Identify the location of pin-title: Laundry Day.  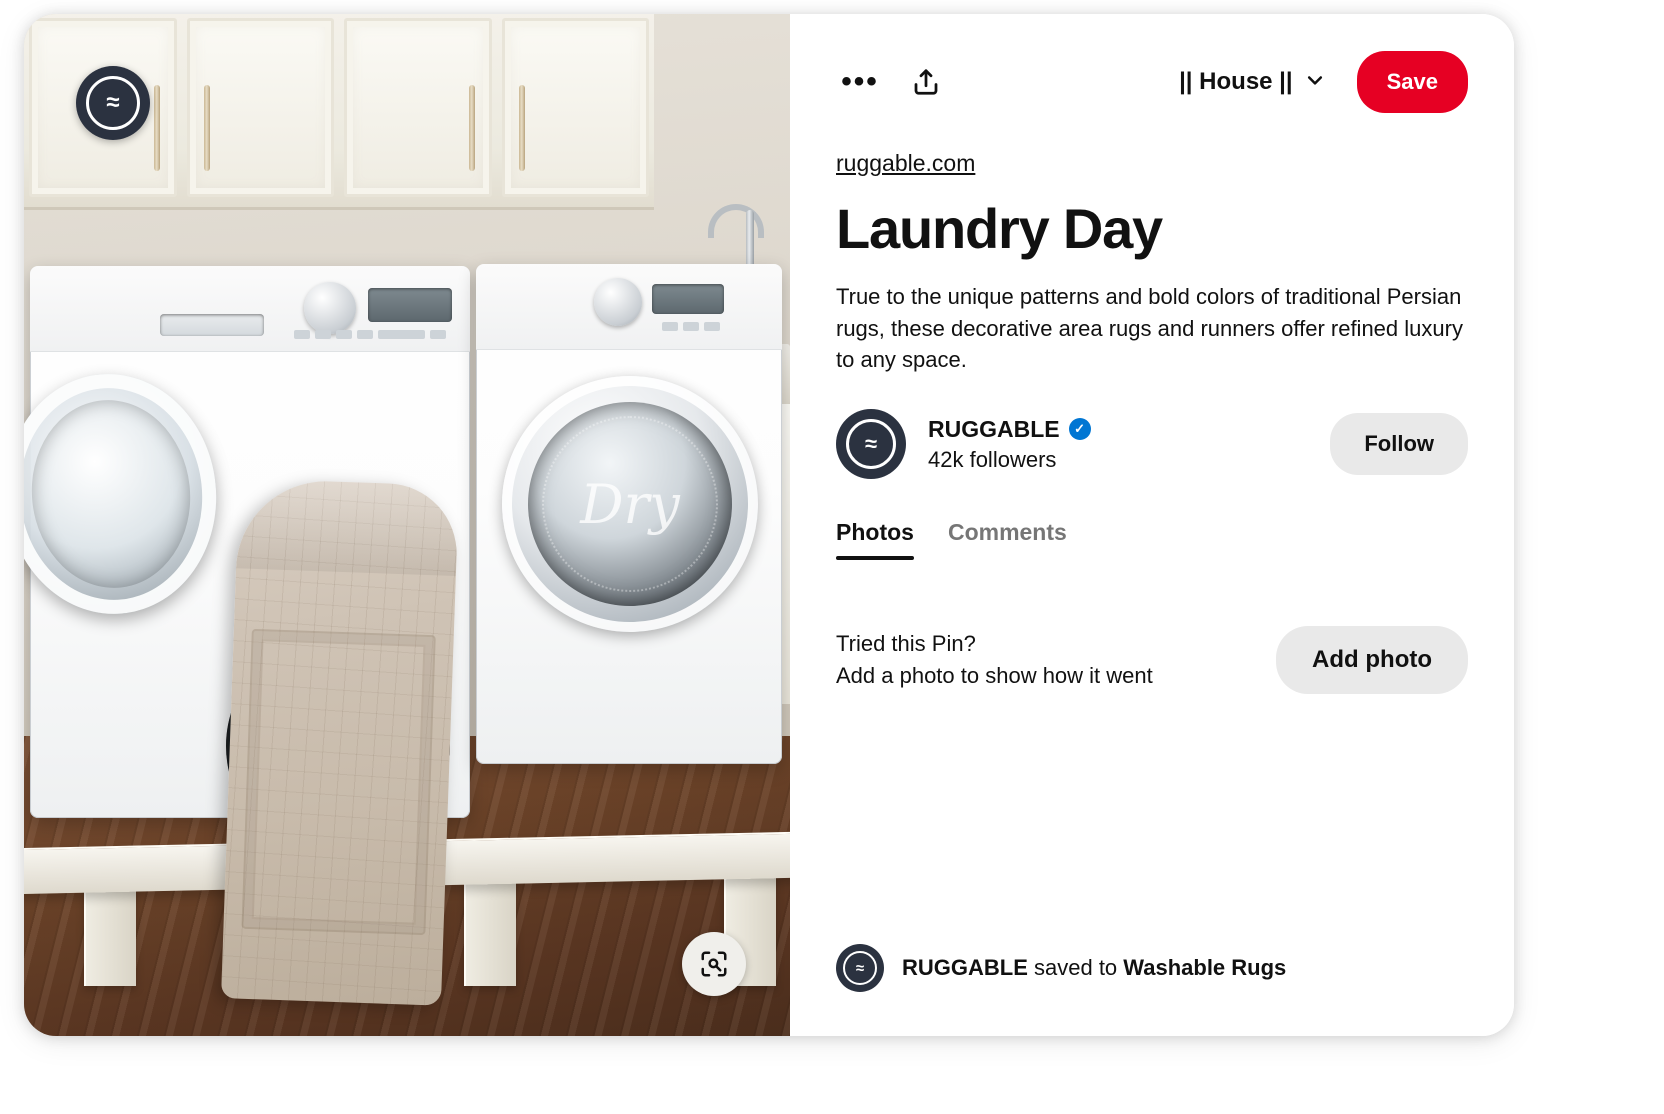
(999, 228).